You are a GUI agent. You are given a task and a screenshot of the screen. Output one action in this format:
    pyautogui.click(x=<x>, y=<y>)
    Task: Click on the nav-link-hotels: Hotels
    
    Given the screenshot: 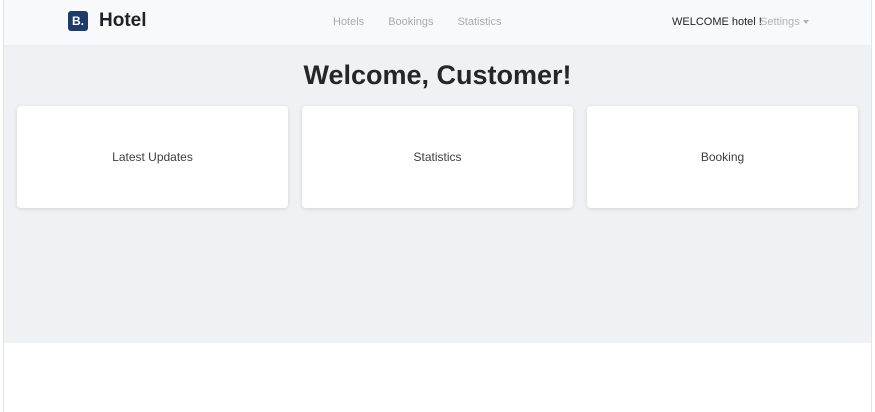 What is the action you would take?
    pyautogui.click(x=348, y=22)
    